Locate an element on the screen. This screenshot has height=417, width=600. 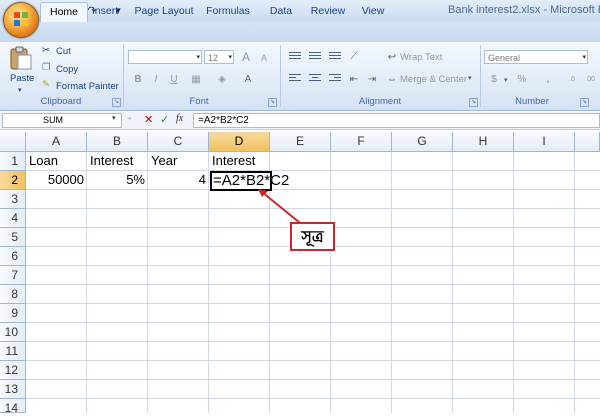
italic-button: I is located at coordinates (156, 79).